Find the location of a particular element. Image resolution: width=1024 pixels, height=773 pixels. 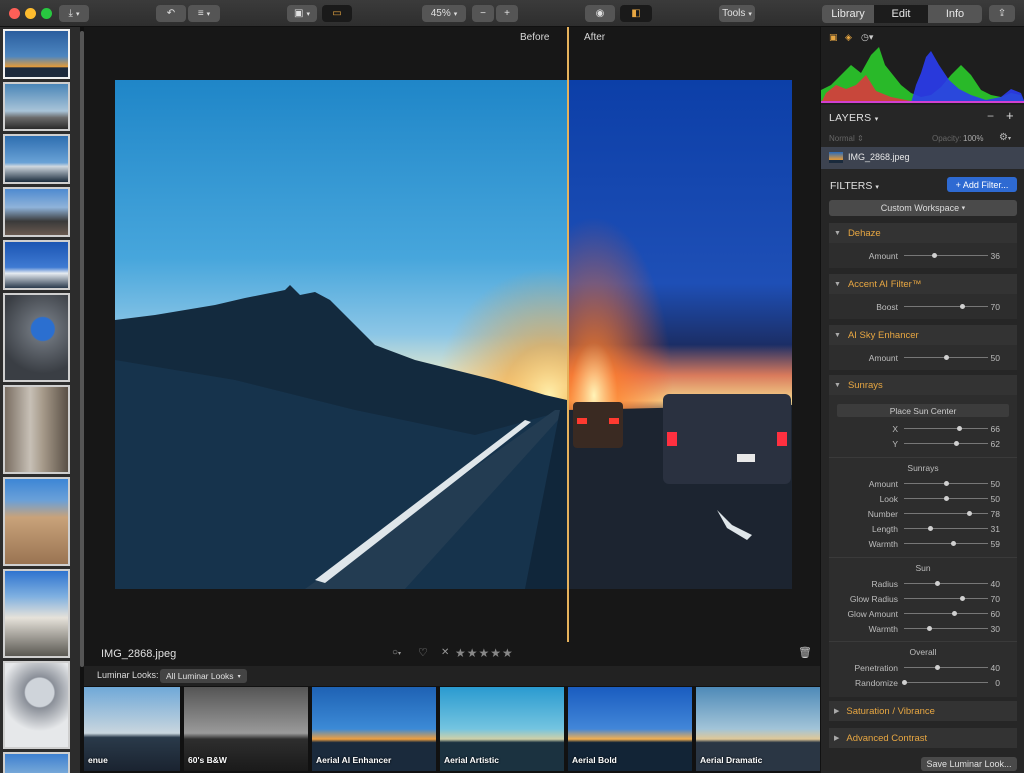

history-button: ≡ ▾ is located at coordinates (204, 13).